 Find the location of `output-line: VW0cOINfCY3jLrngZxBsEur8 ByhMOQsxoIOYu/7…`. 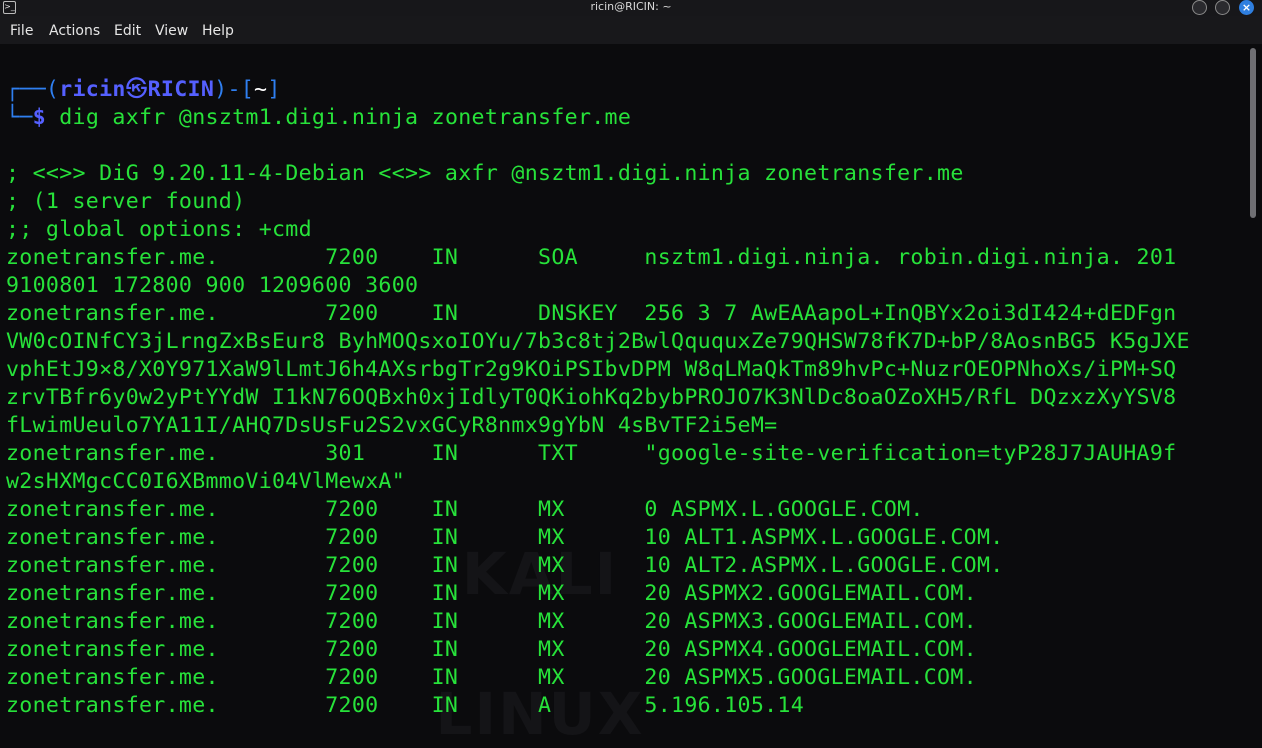

output-line: VW0cOINfCY3jLrngZxBsEur8 ByhMOQsxoIOYu/7… is located at coordinates (598, 341).